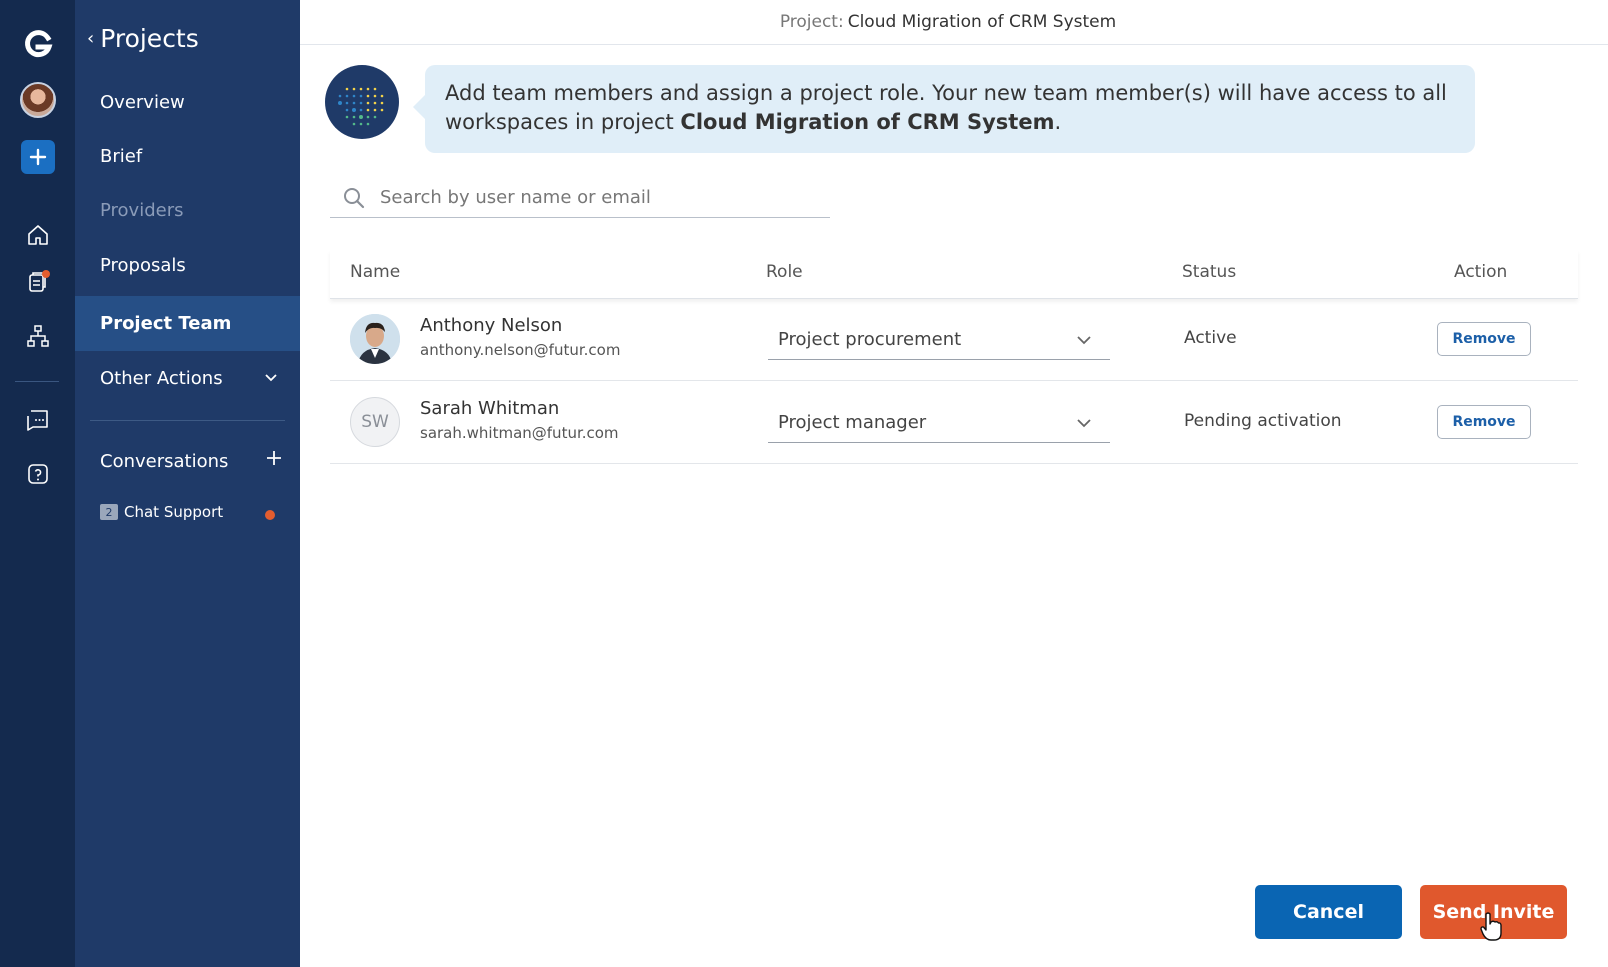 The height and width of the screenshot is (967, 1608). I want to click on conversation-item-chat-support: 2 Chat Support, so click(161, 512).